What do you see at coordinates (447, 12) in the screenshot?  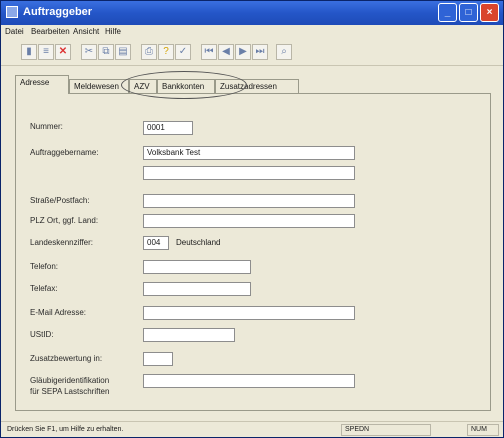 I see `minimize-button: _` at bounding box center [447, 12].